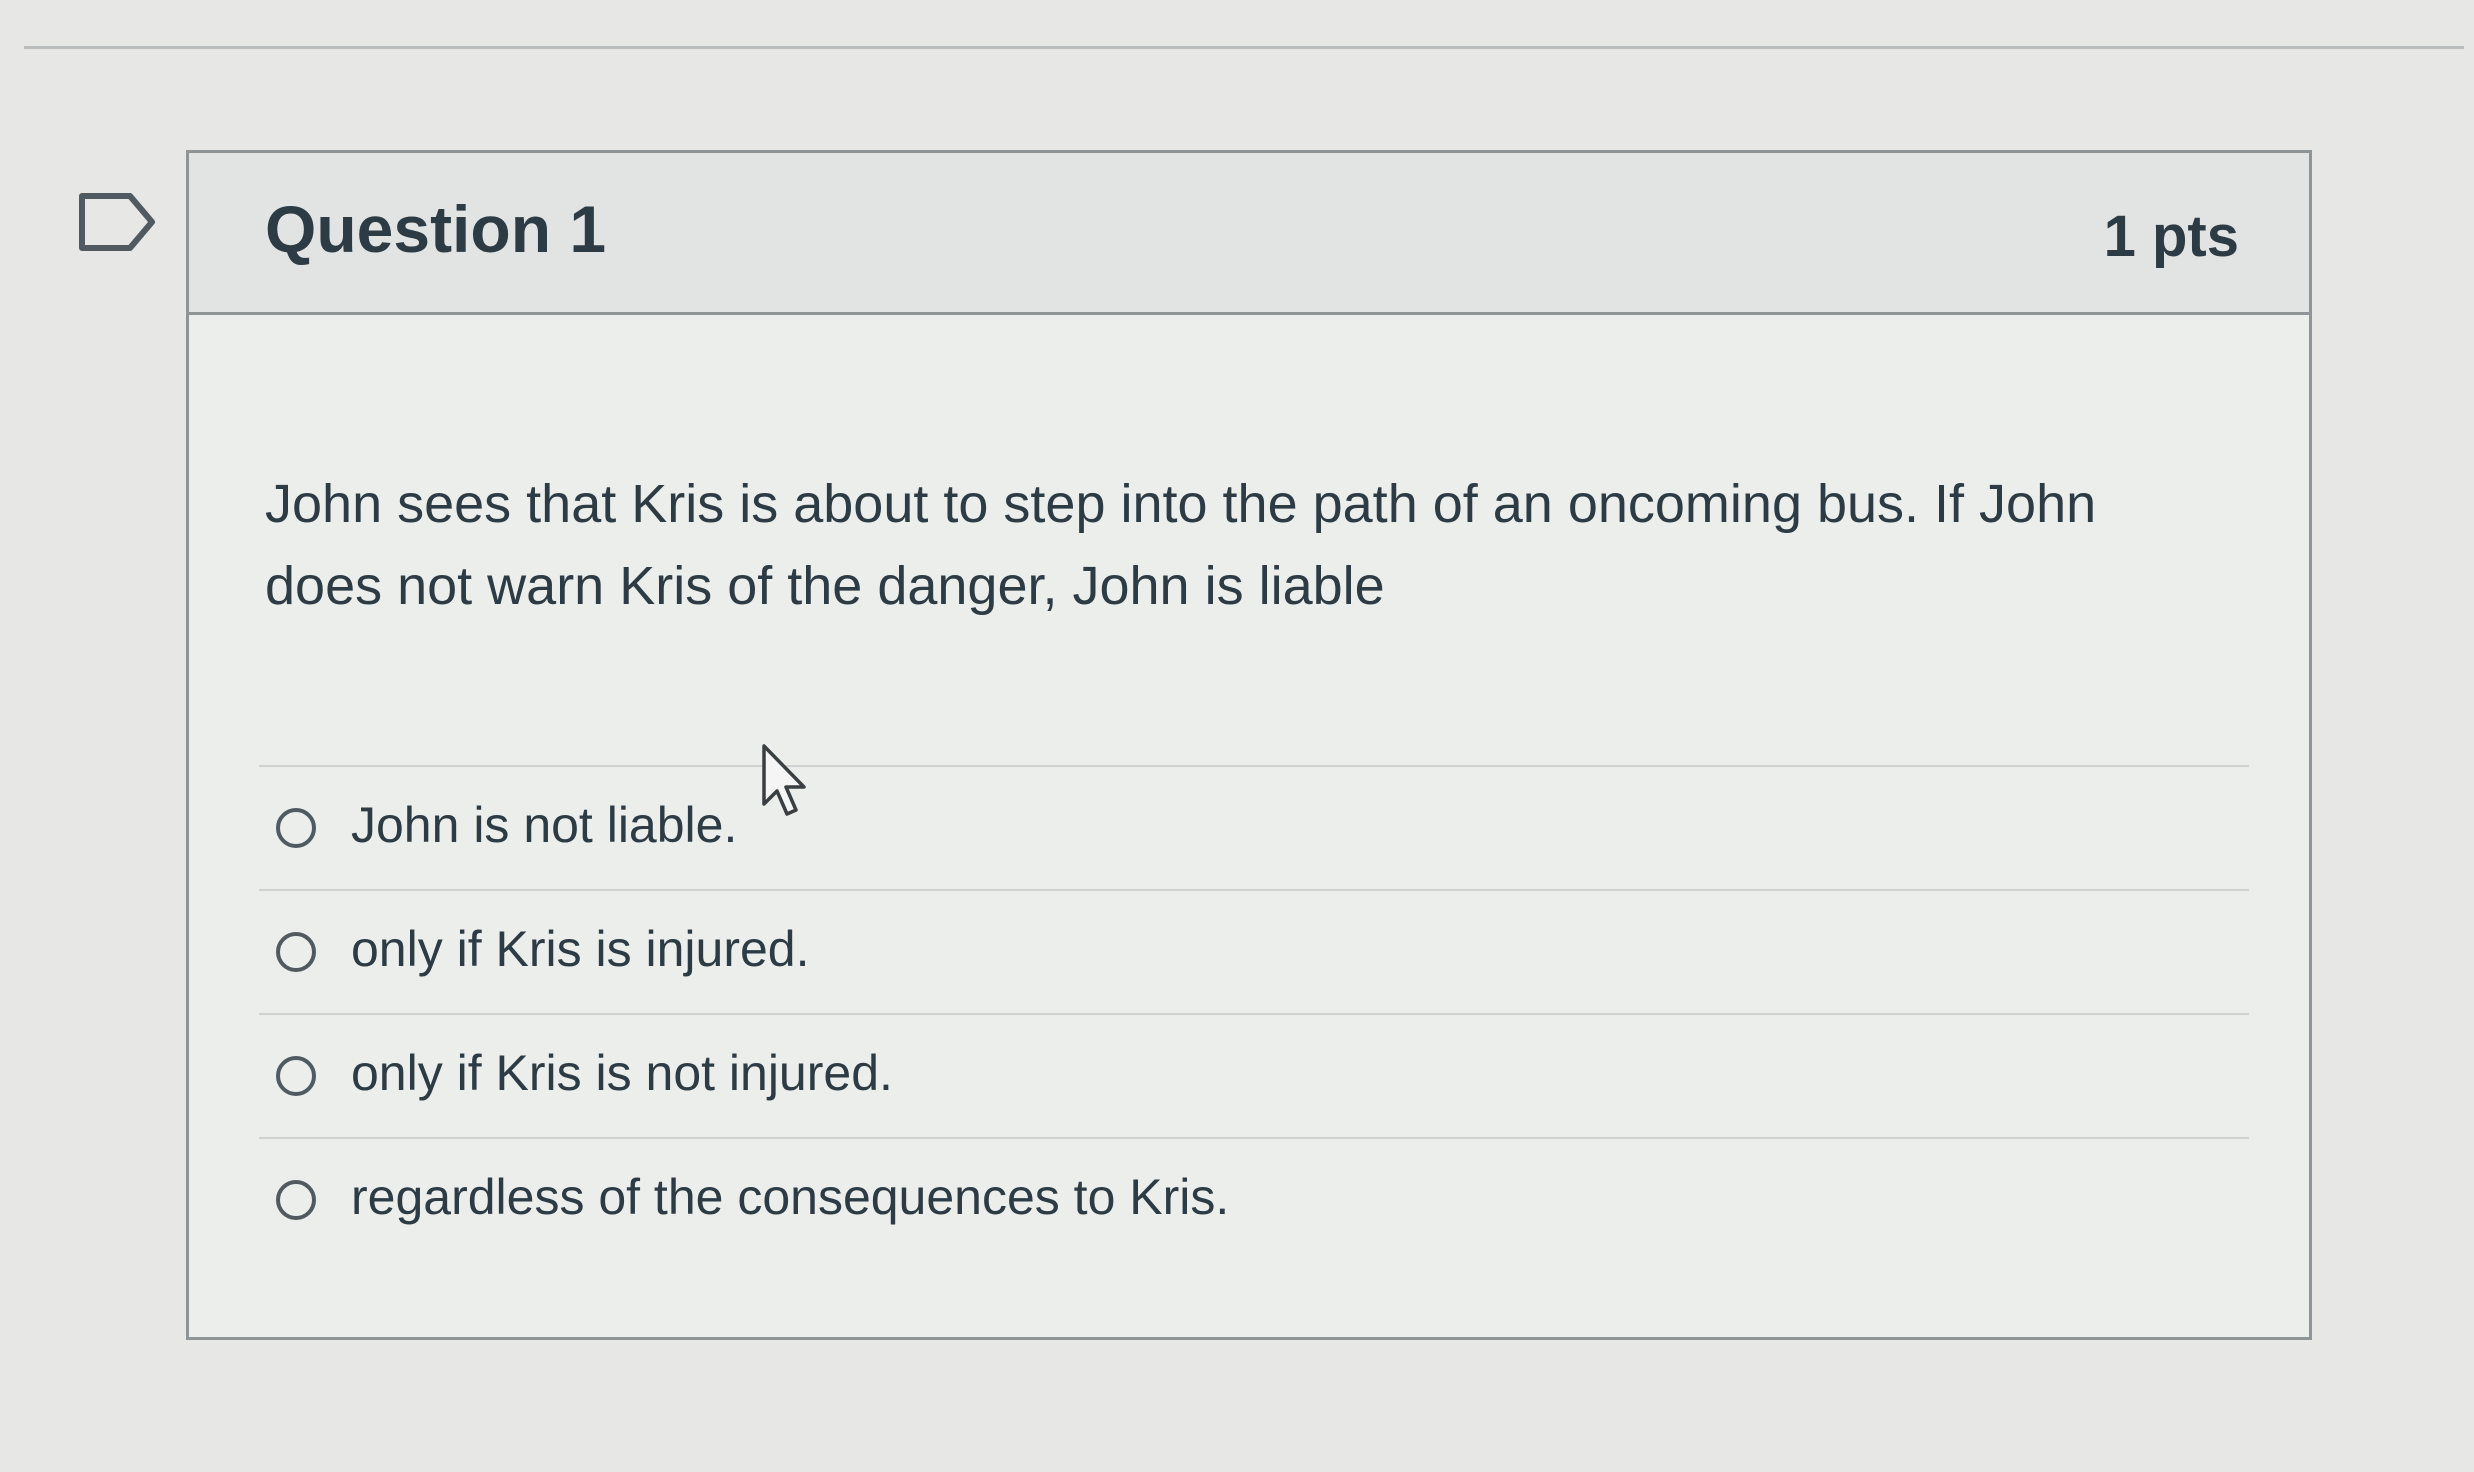 Image resolution: width=2474 pixels, height=1472 pixels. What do you see at coordinates (118, 222) in the screenshot?
I see `flag-outline-icon` at bounding box center [118, 222].